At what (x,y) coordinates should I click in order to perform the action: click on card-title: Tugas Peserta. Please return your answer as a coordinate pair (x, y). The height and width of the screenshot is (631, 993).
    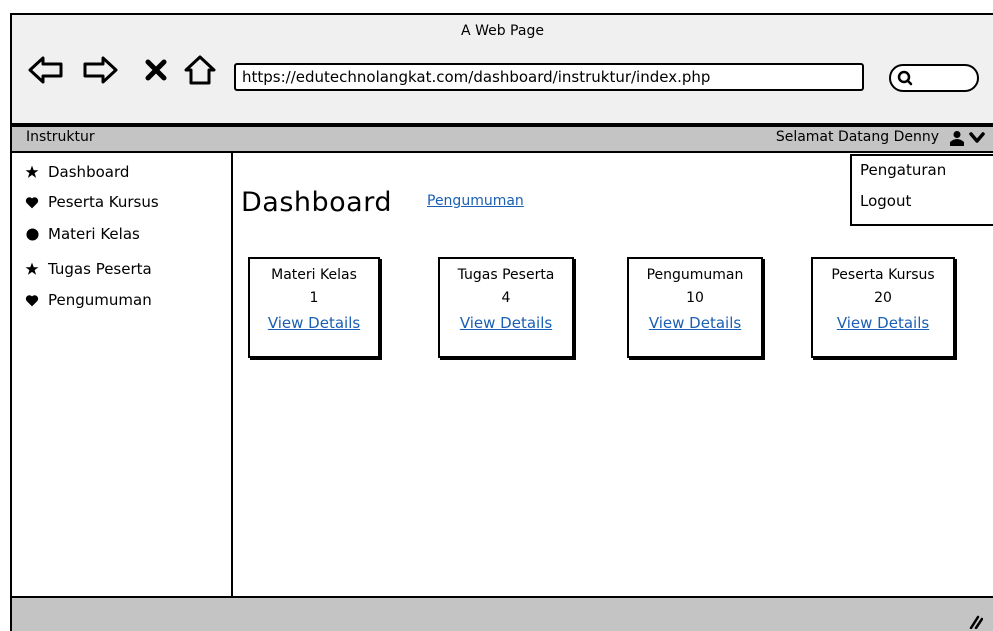
    Looking at the image, I should click on (506, 275).